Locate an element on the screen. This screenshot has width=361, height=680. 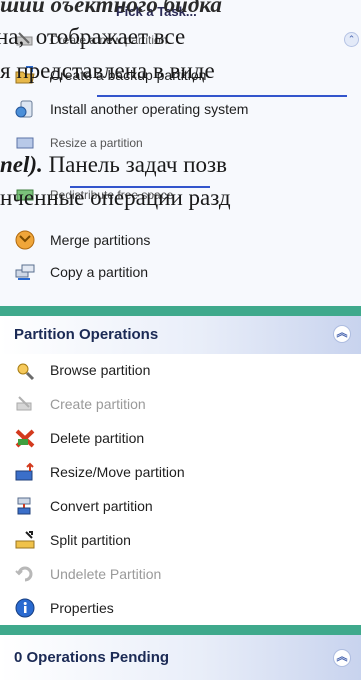
install-os-icon is located at coordinates (25, 109).